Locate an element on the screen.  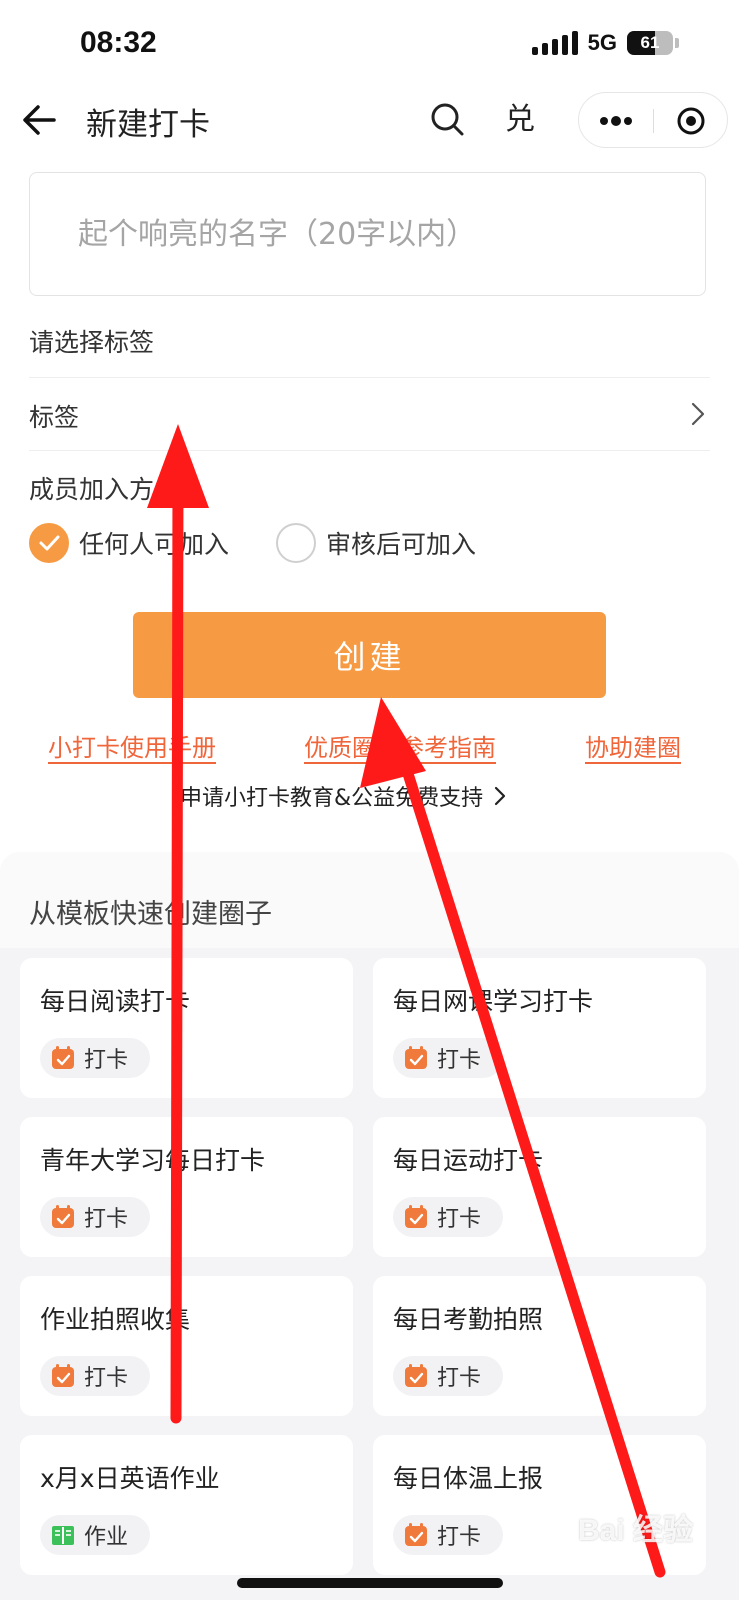
template-name: 青年大学习每日打卡 is located at coordinates (153, 1160).